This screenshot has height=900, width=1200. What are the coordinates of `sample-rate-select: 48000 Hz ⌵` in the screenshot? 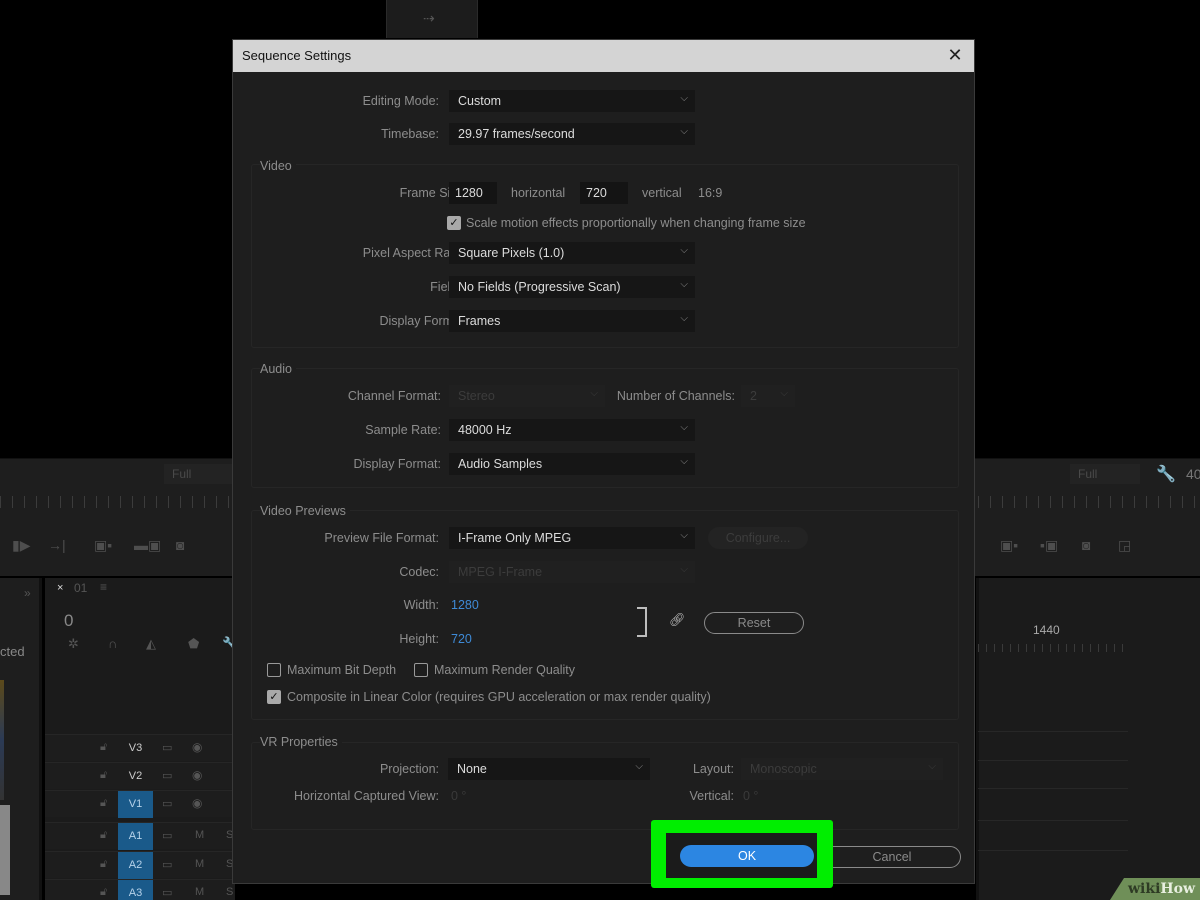 It's located at (572, 430).